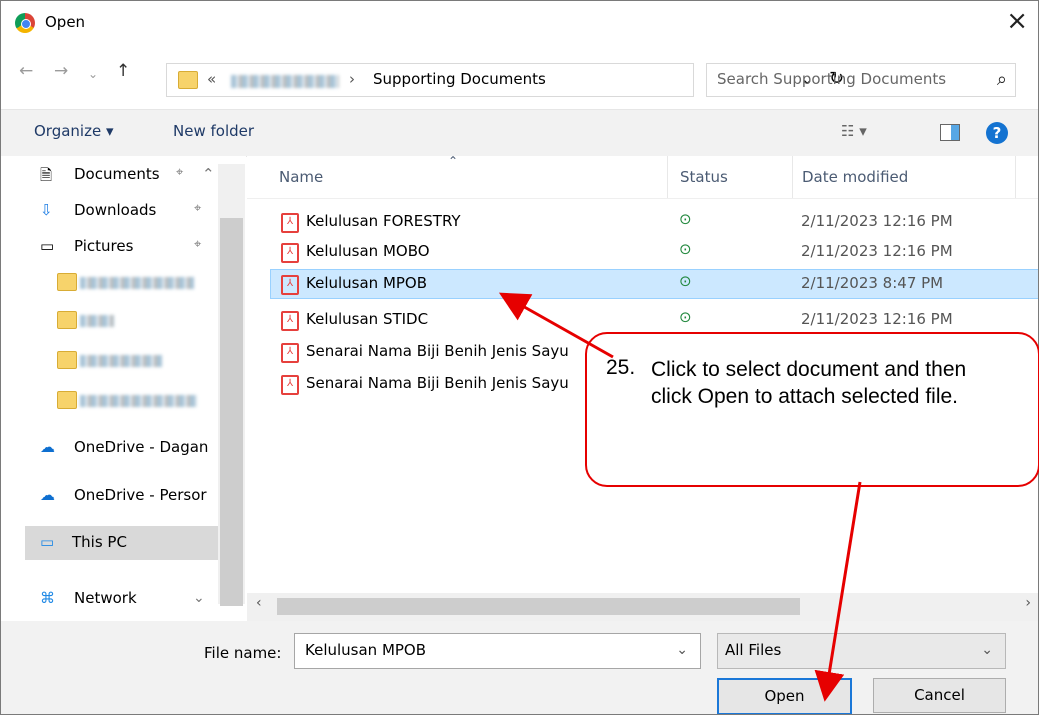 Image resolution: width=1039 pixels, height=715 pixels. What do you see at coordinates (25, 23) in the screenshot?
I see `chrome-app-icon` at bounding box center [25, 23].